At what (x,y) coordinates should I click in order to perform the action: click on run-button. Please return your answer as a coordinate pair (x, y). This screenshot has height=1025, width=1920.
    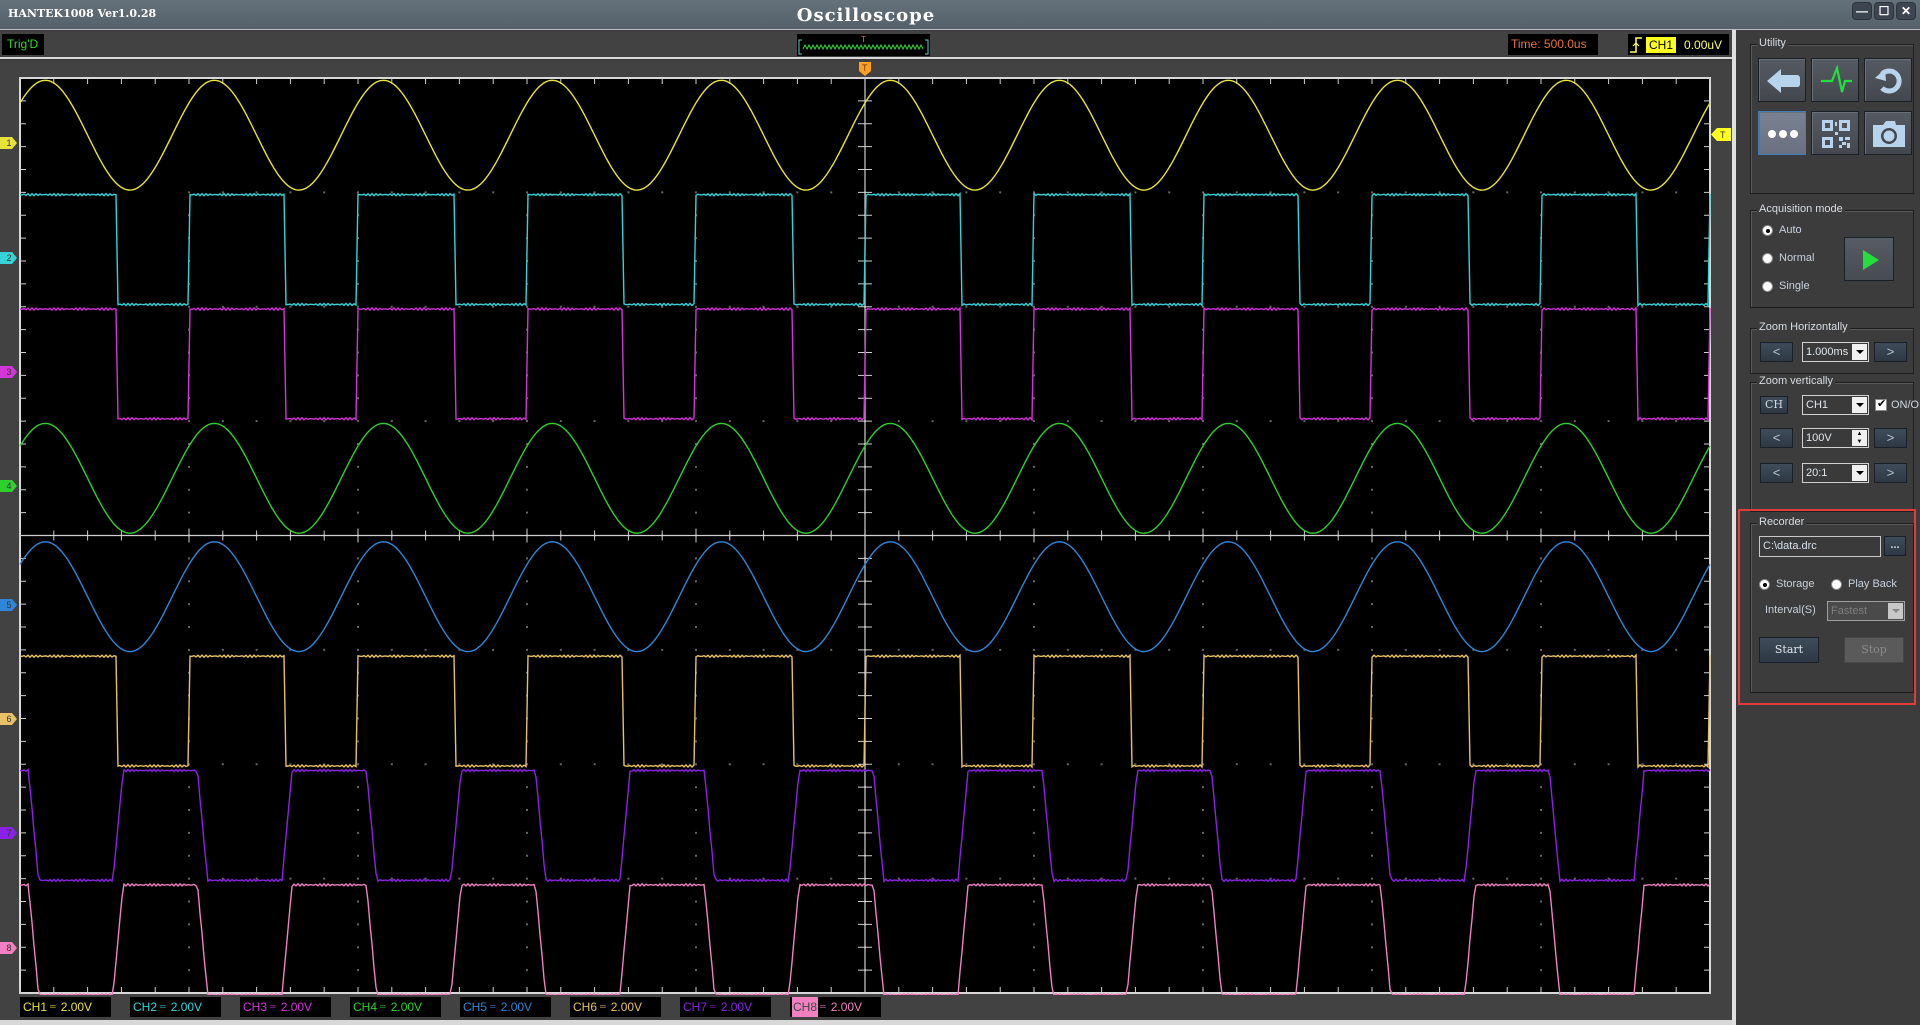
    Looking at the image, I should click on (1869, 259).